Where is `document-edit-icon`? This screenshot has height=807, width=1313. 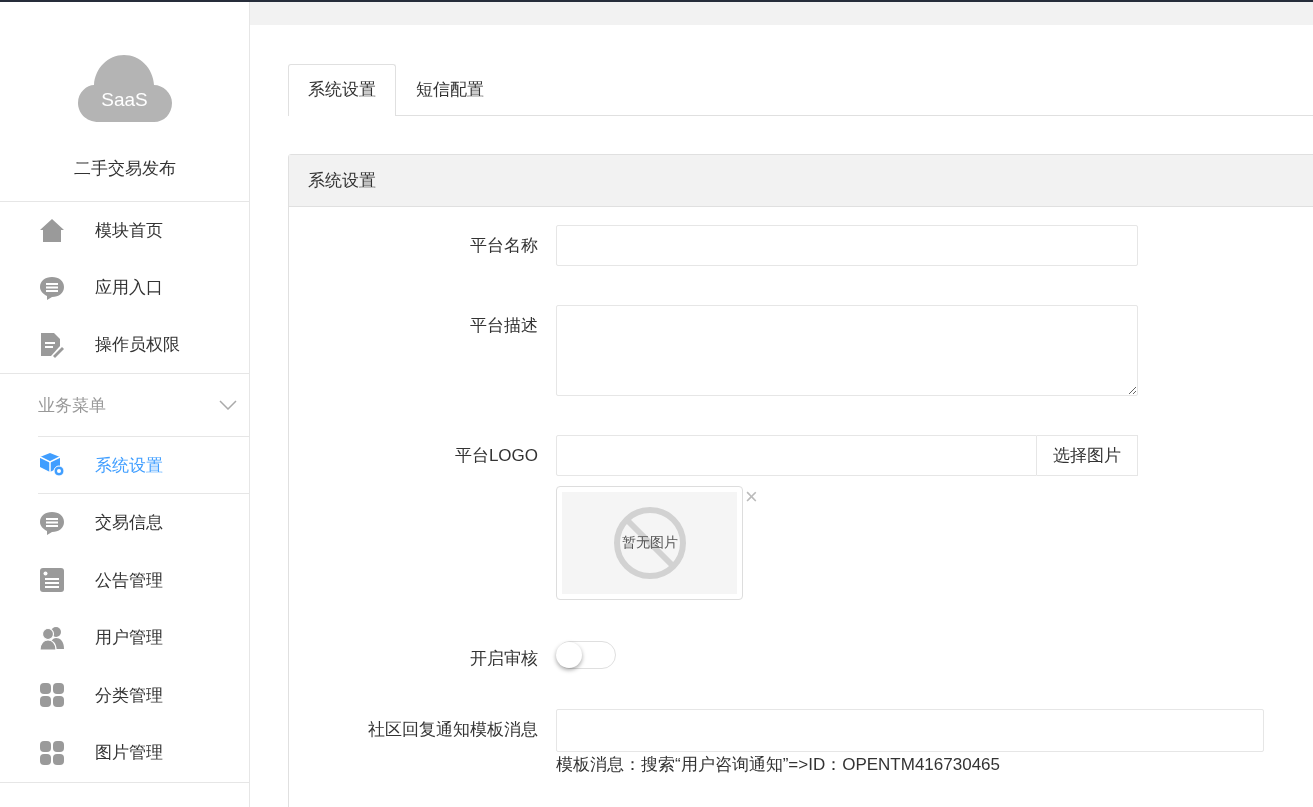
document-edit-icon is located at coordinates (52, 344).